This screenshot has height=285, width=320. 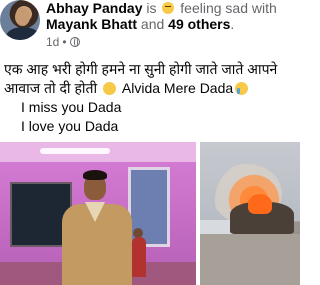 What do you see at coordinates (214, 8) in the screenshot?
I see `feeling-text: feeling sad` at bounding box center [214, 8].